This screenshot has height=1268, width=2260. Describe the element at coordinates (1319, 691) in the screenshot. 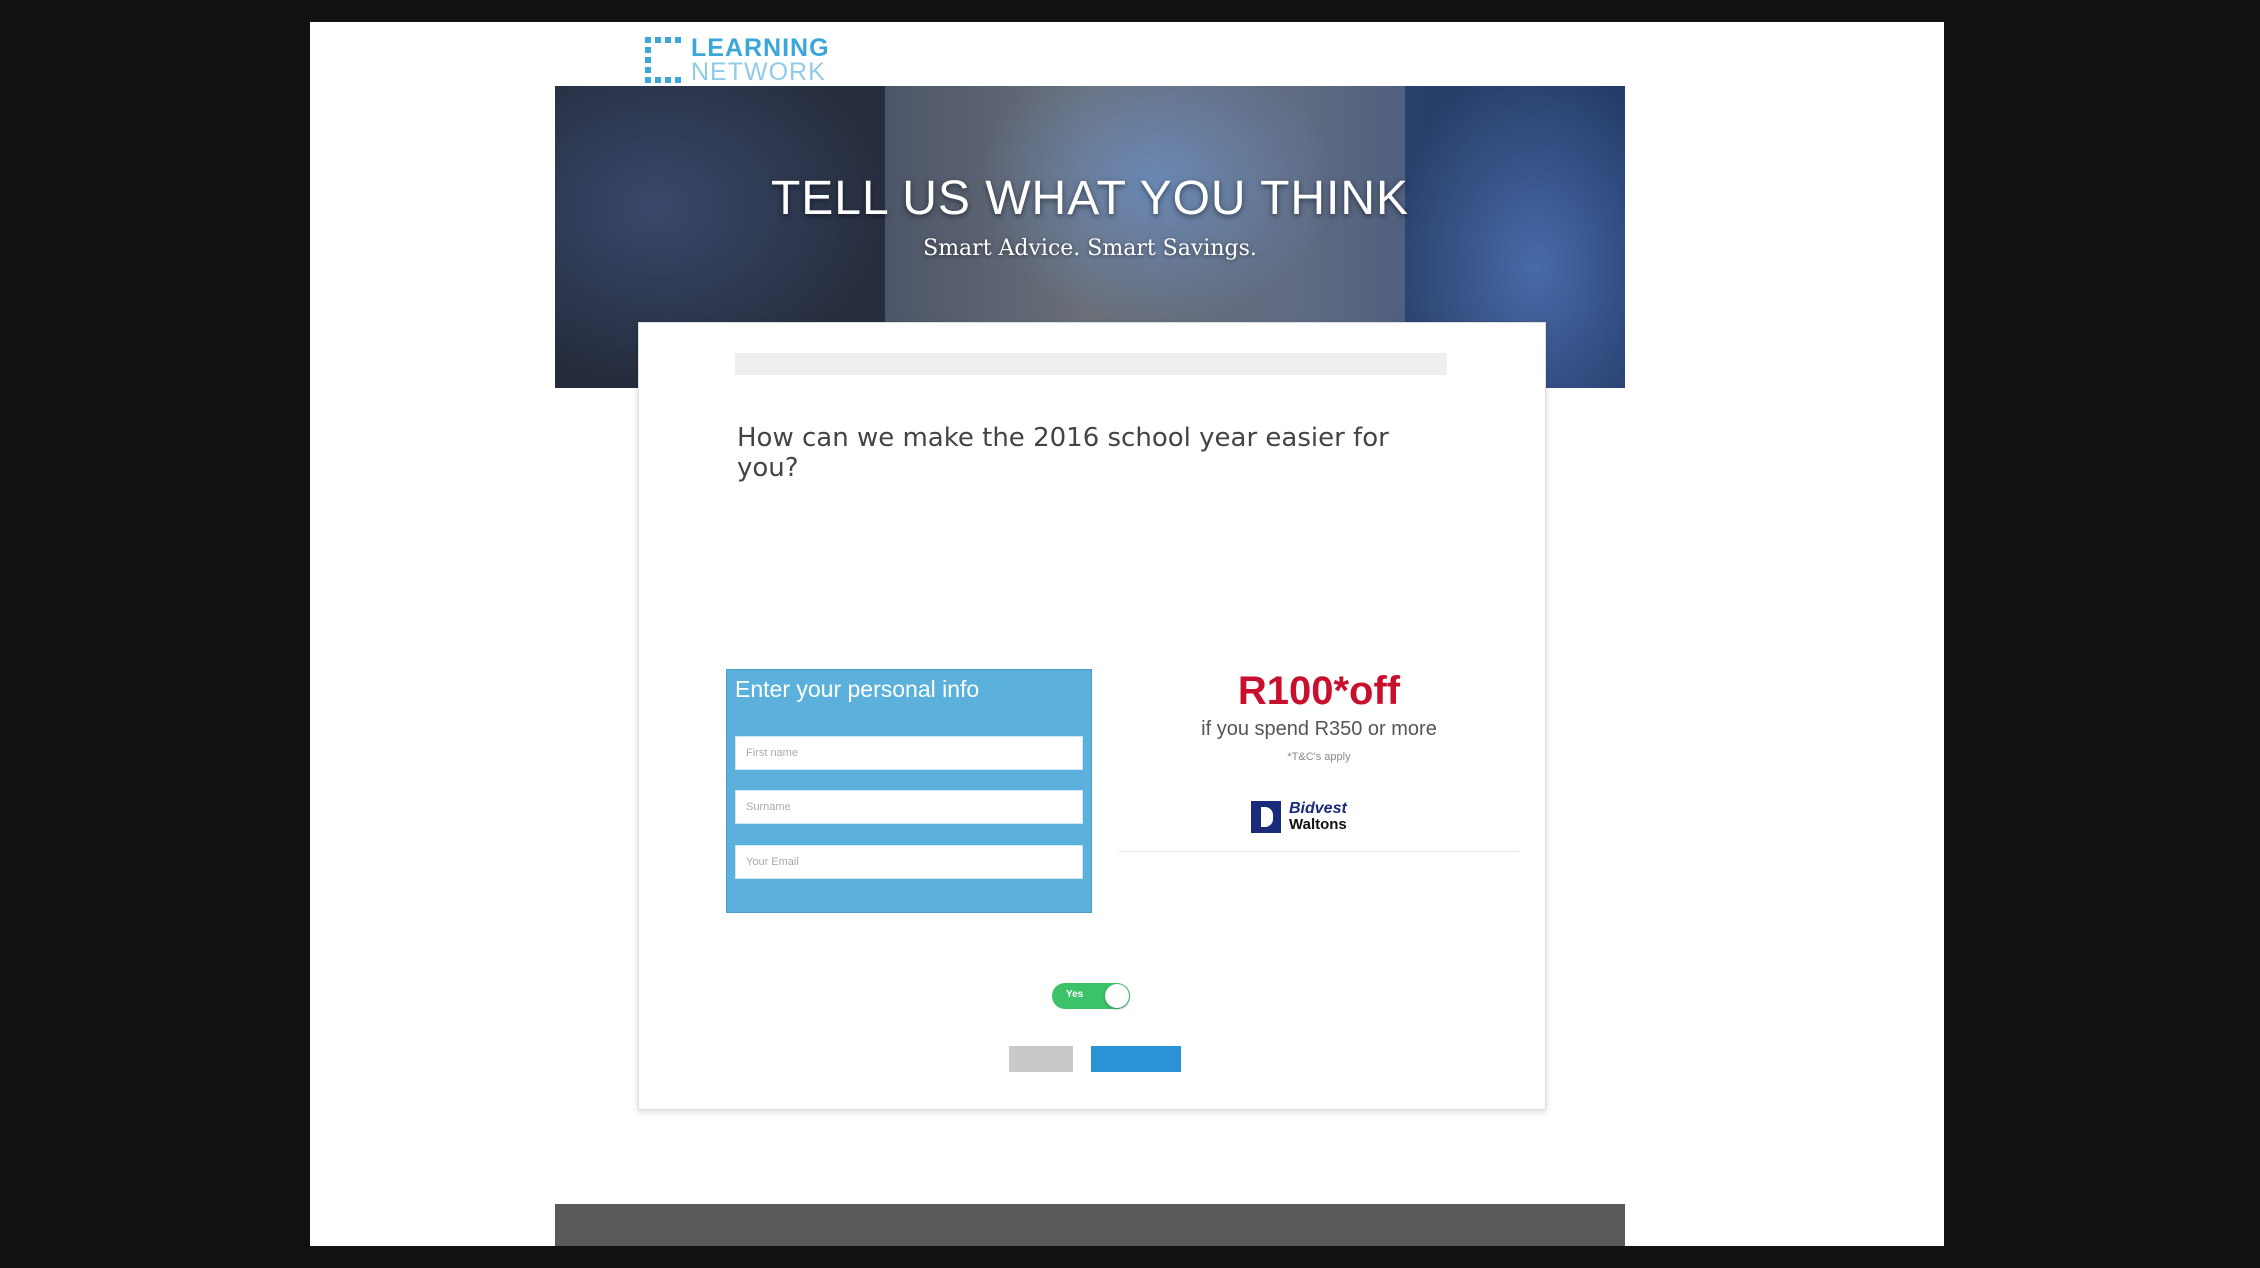

I see `offer-amount: R100*off` at that location.